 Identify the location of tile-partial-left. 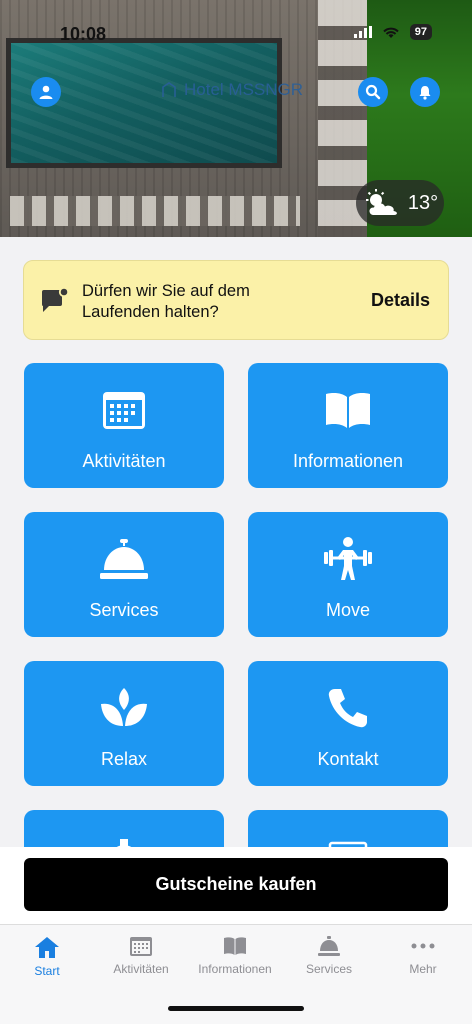
(124, 828).